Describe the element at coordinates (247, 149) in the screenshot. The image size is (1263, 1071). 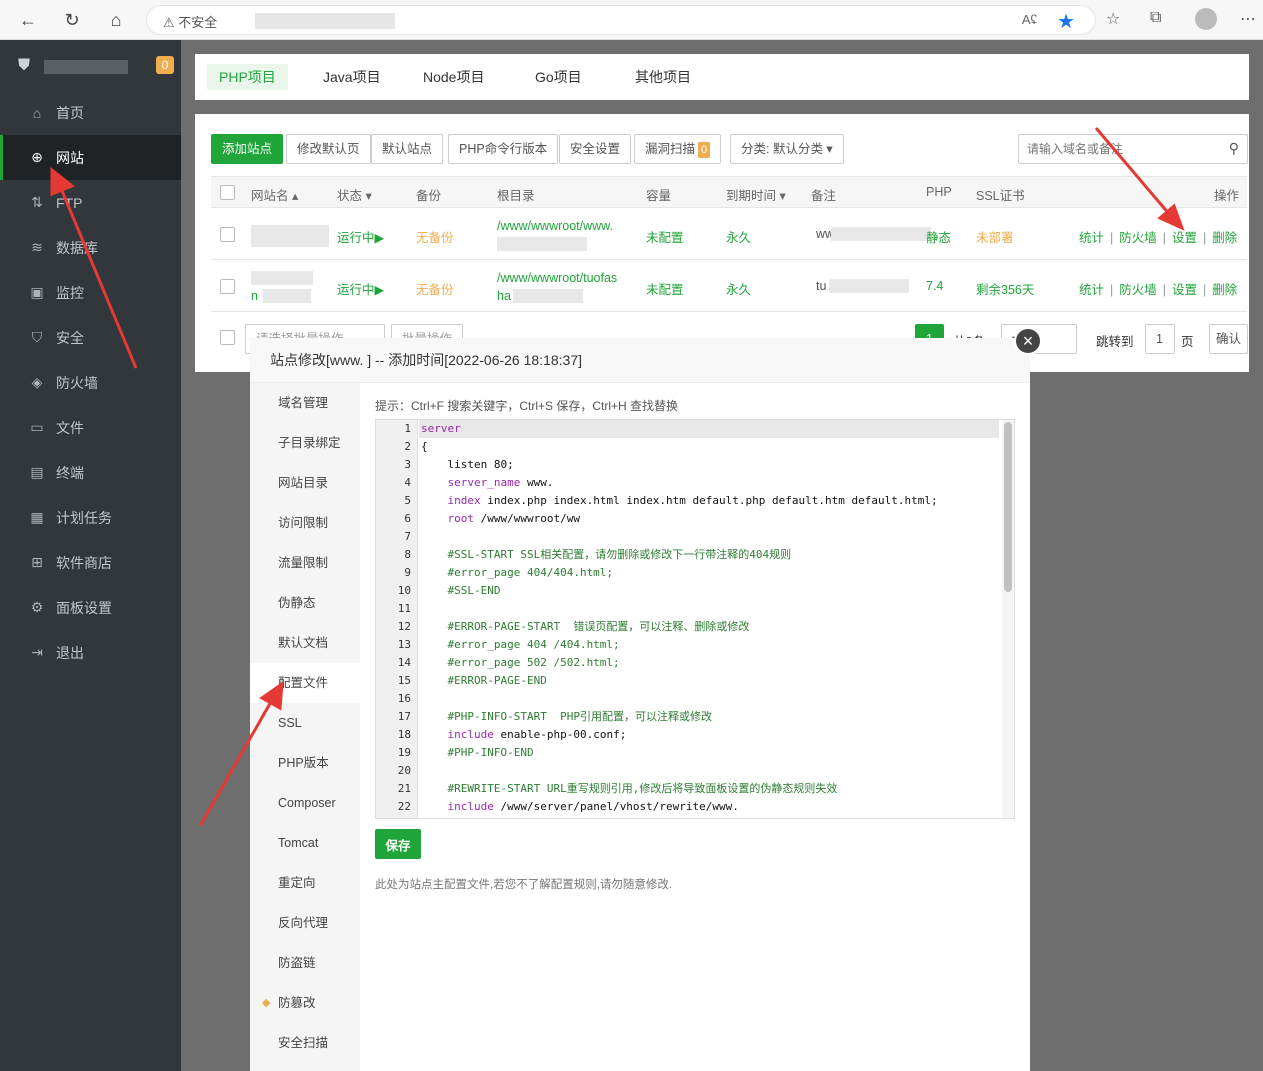
I see `add-site-button: 添加站点` at that location.